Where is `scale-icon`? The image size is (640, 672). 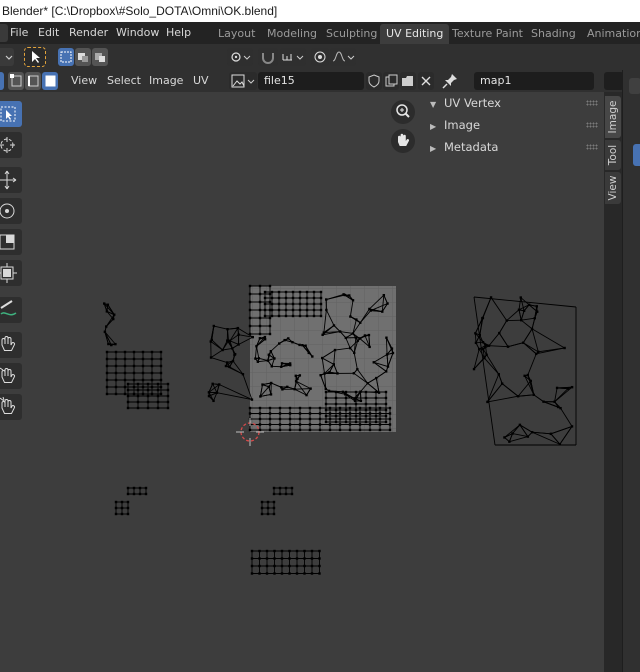
scale-icon is located at coordinates (7, 242).